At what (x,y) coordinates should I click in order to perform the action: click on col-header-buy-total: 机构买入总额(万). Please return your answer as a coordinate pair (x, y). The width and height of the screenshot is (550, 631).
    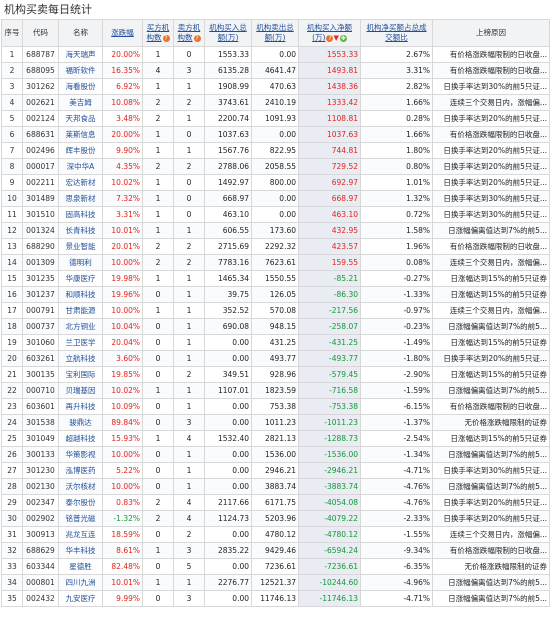
    Looking at the image, I should click on (228, 33).